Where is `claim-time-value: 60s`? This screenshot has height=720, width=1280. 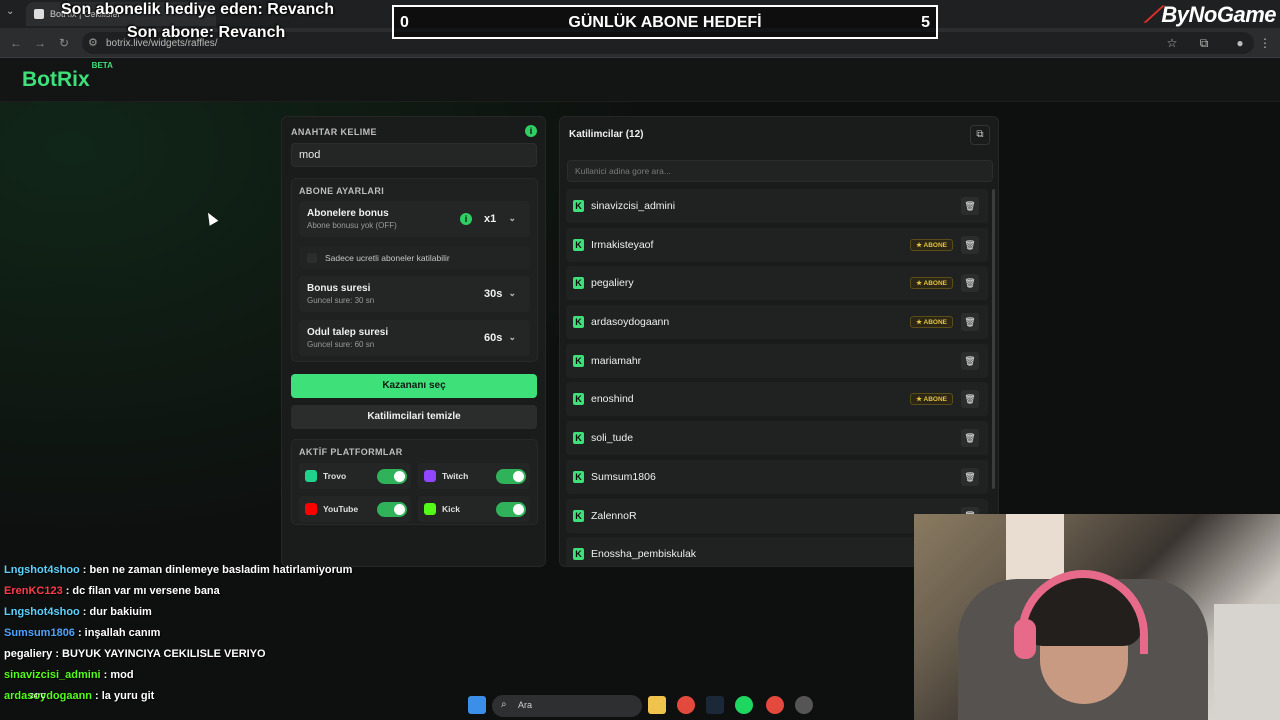
claim-time-value: 60s is located at coordinates (493, 338).